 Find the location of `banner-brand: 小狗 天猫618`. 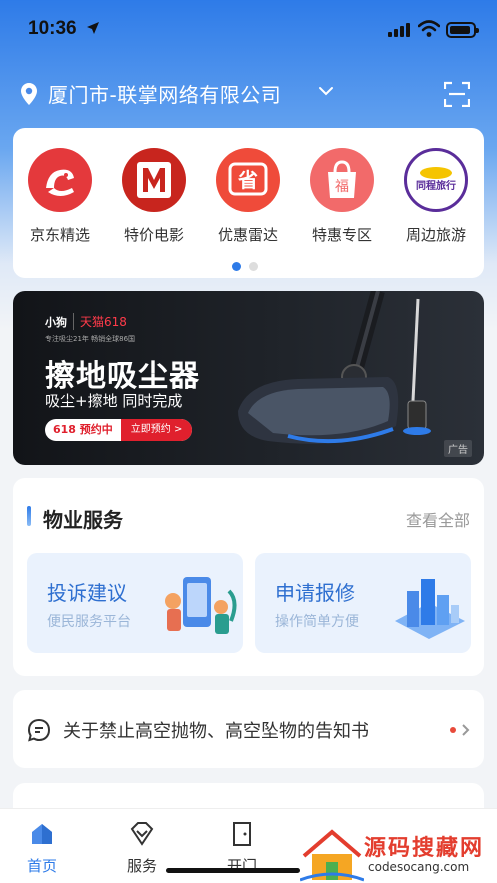

banner-brand: 小狗 天猫618 is located at coordinates (86, 321).